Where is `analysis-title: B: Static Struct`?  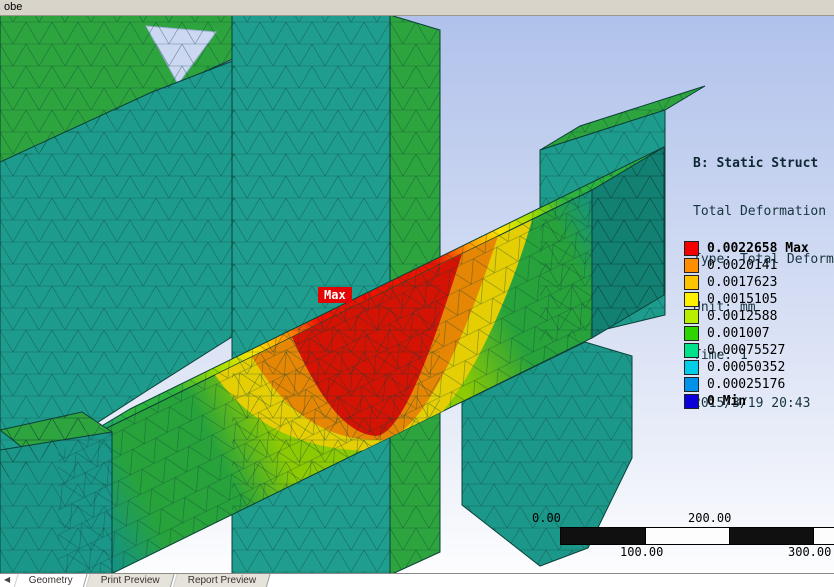
analysis-title: B: Static Struct is located at coordinates (756, 163).